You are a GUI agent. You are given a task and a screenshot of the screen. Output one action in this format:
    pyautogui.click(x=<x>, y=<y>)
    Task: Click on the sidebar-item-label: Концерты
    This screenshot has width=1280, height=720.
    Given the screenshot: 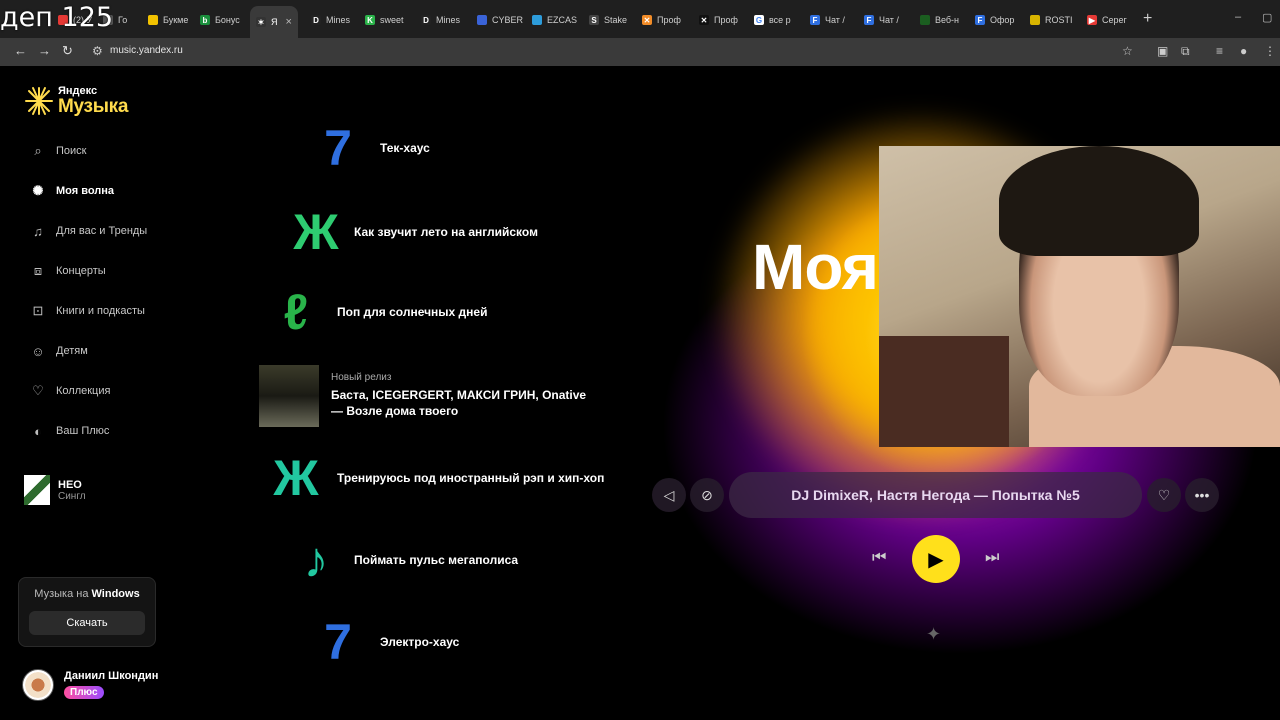 What is the action you would take?
    pyautogui.click(x=81, y=271)
    